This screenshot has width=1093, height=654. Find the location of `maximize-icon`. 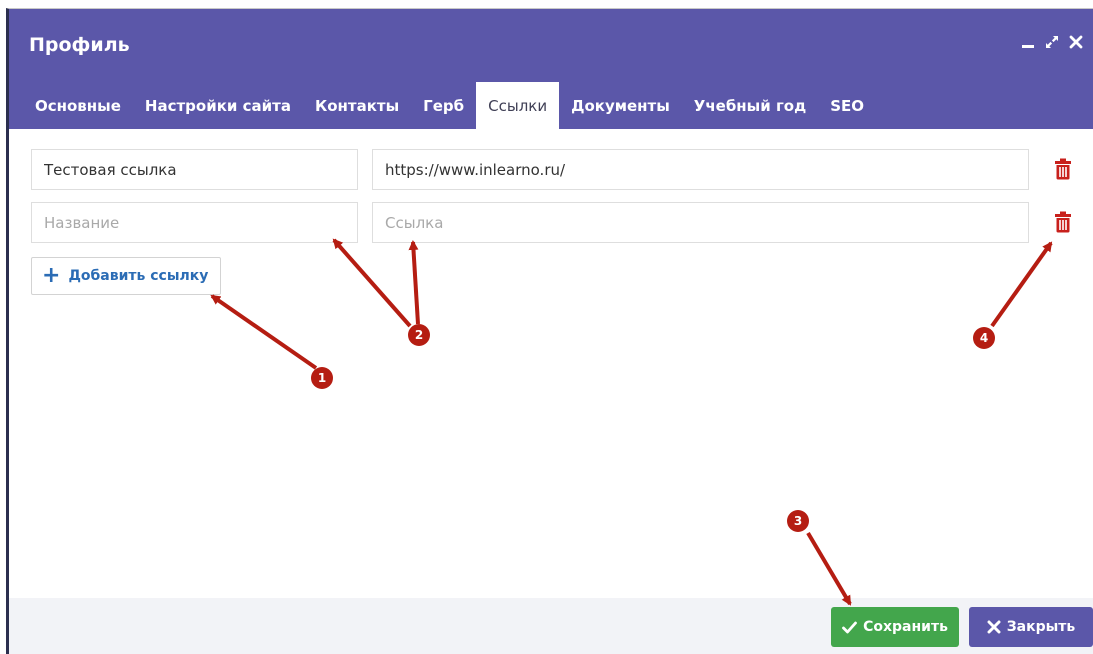

maximize-icon is located at coordinates (1052, 42).